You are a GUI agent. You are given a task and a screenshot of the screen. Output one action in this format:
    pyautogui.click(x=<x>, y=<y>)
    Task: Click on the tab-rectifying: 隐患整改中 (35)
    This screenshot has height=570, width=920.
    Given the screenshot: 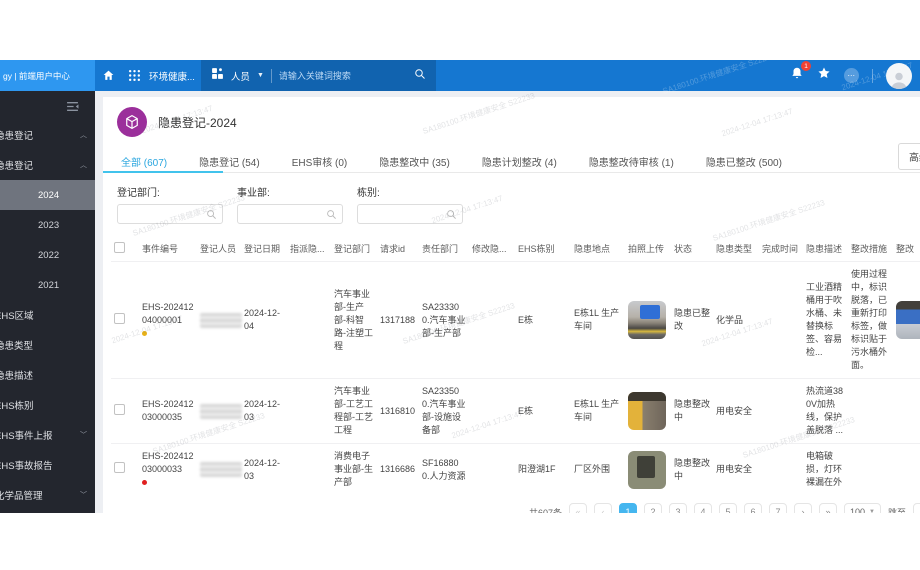 What is the action you would take?
    pyautogui.click(x=414, y=160)
    